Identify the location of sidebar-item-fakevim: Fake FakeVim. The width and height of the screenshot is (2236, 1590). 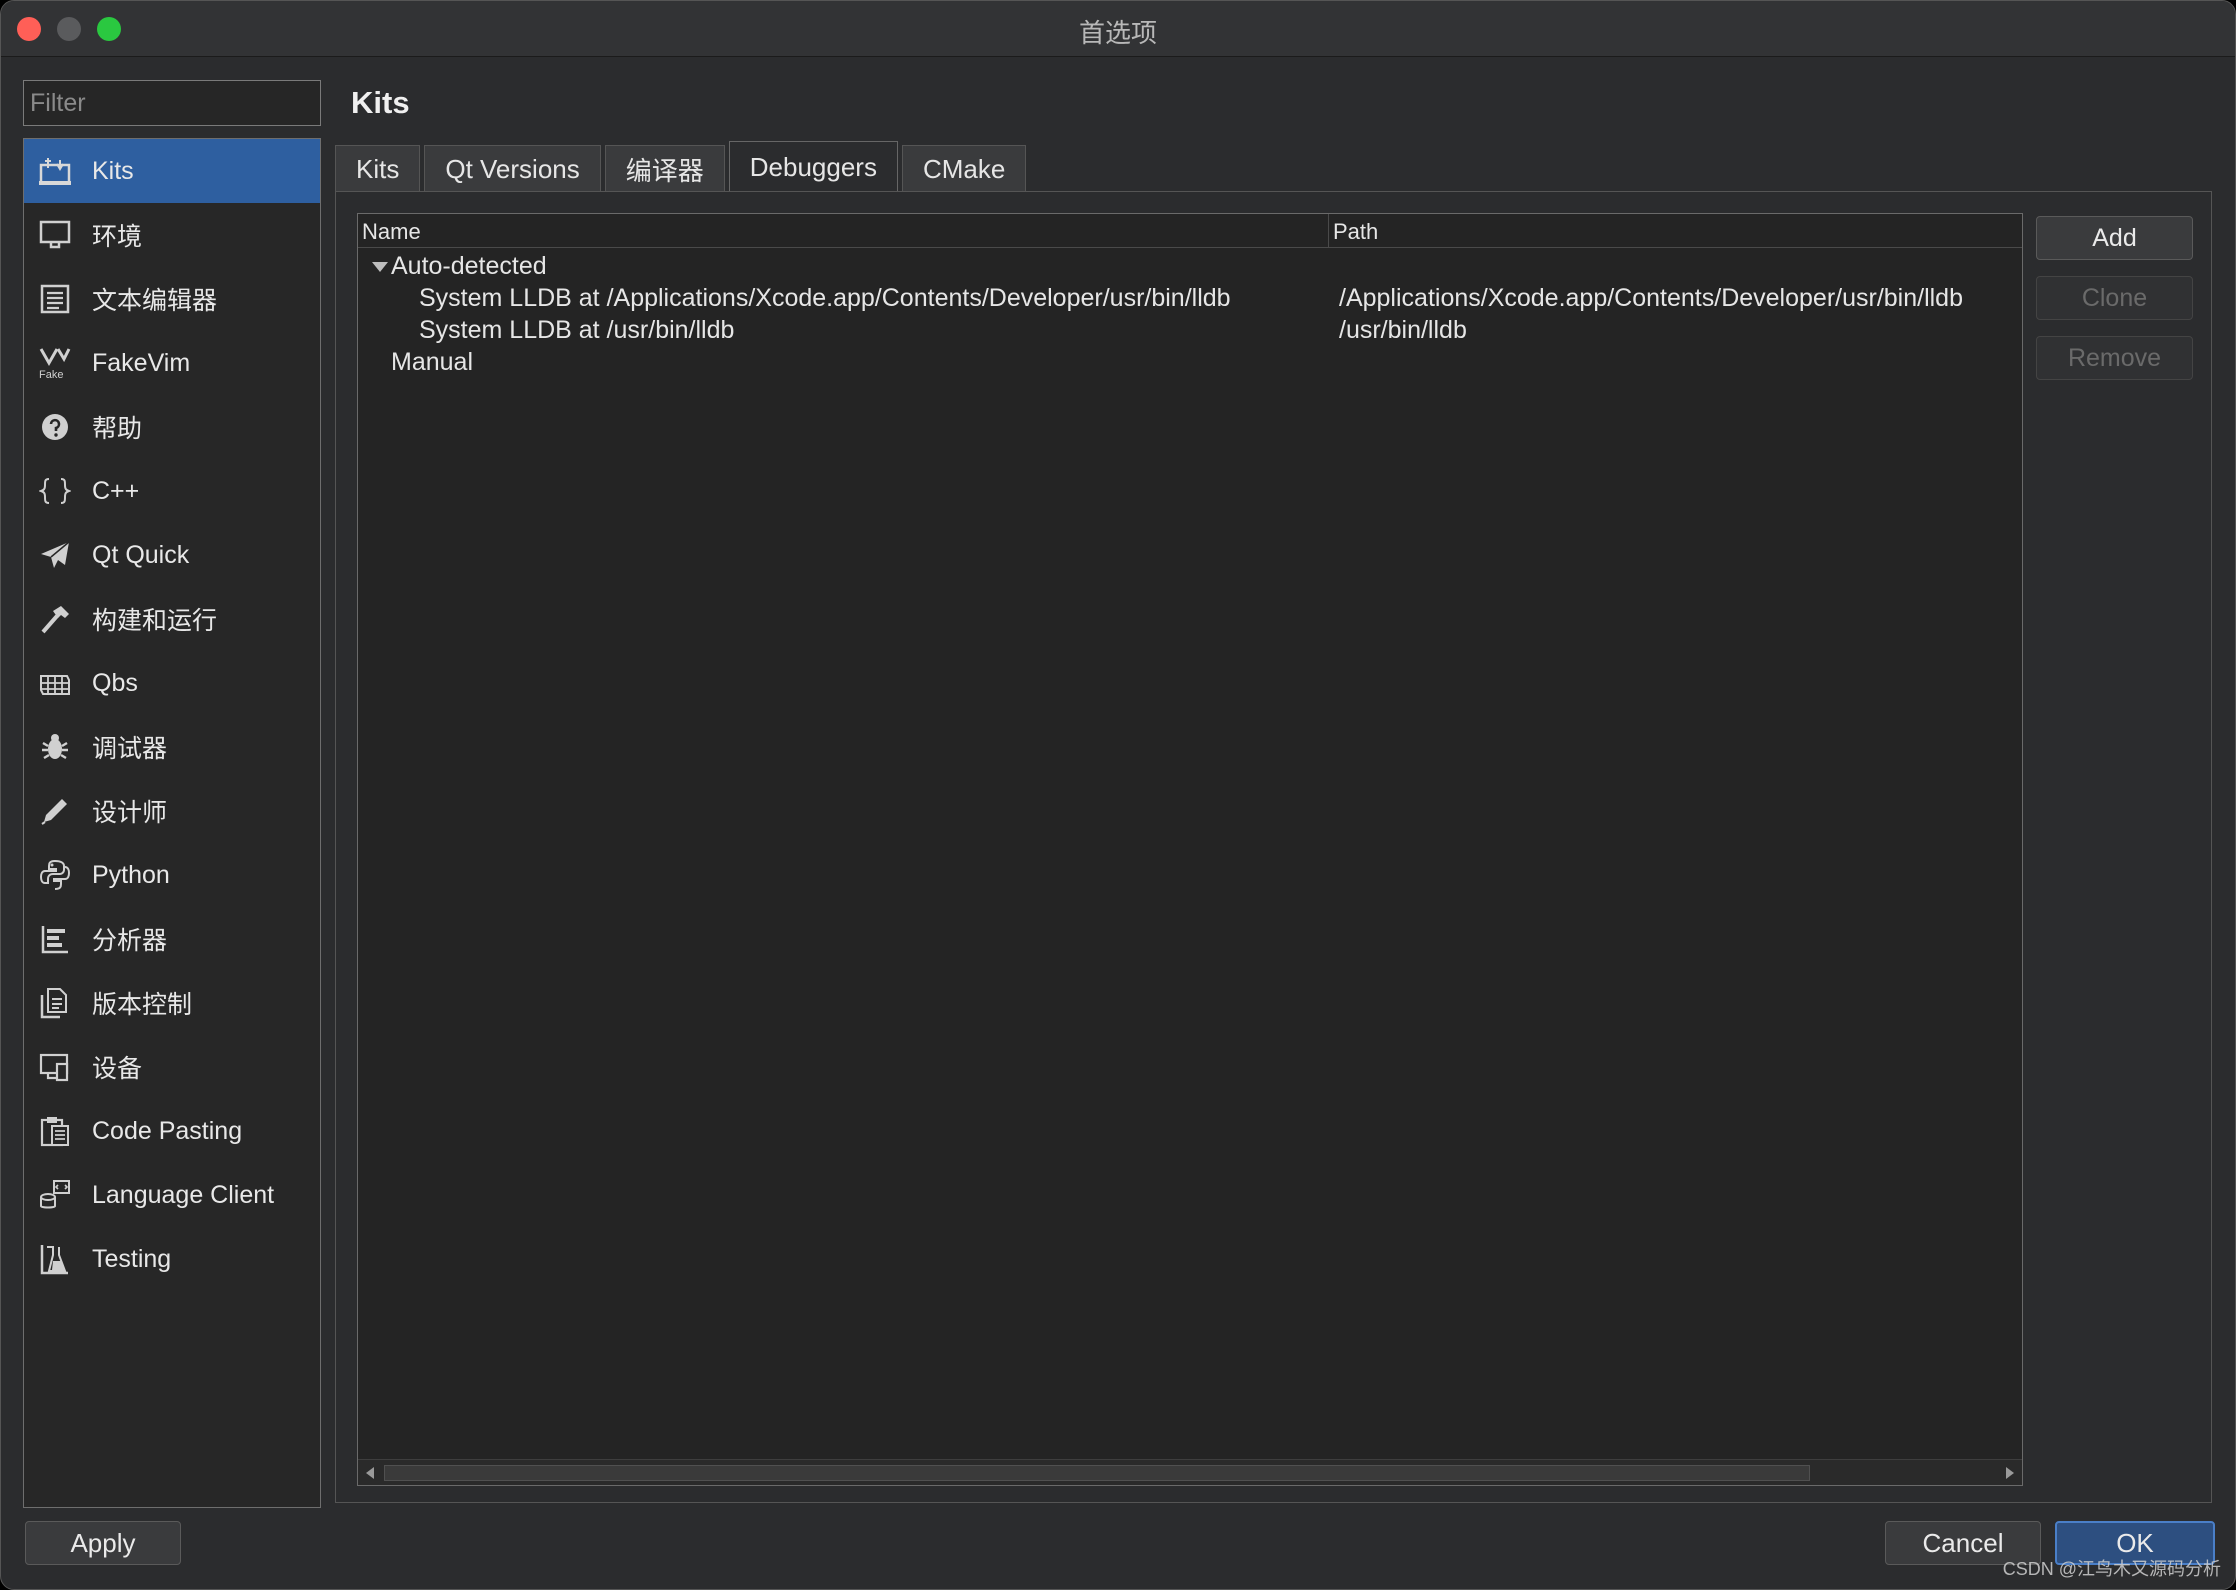
(172, 363).